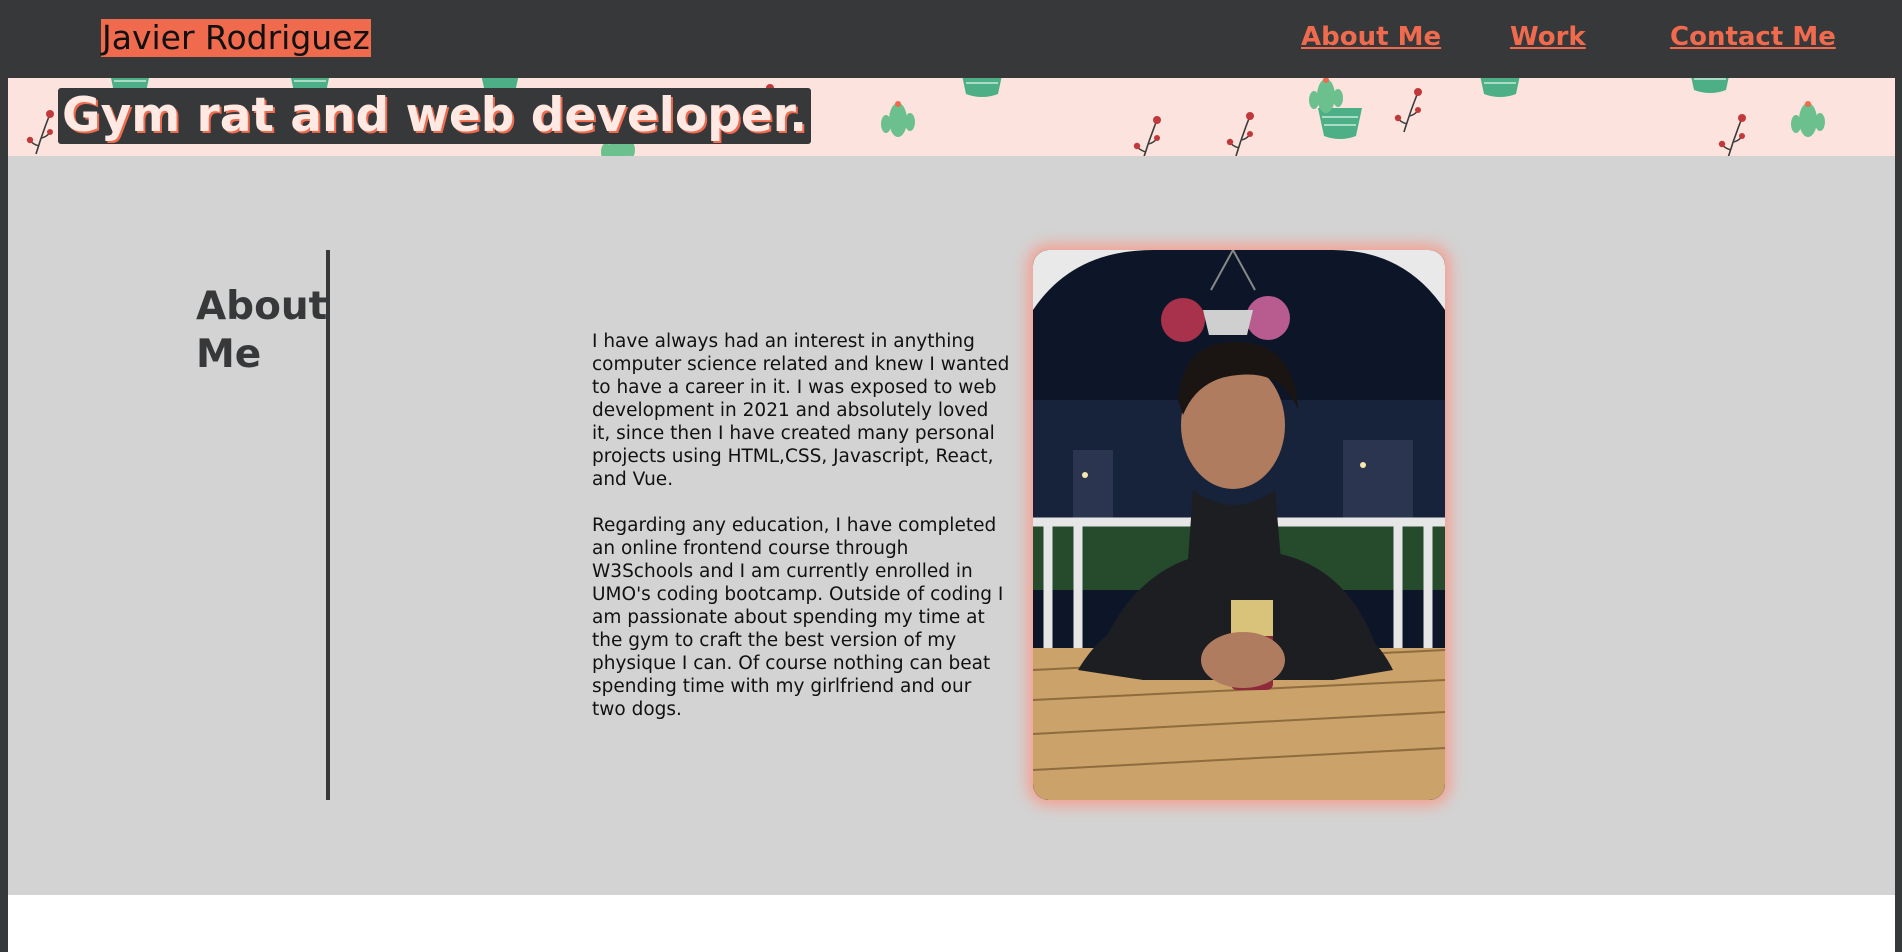  I want to click on nav-link-about: About Me, so click(1371, 37).